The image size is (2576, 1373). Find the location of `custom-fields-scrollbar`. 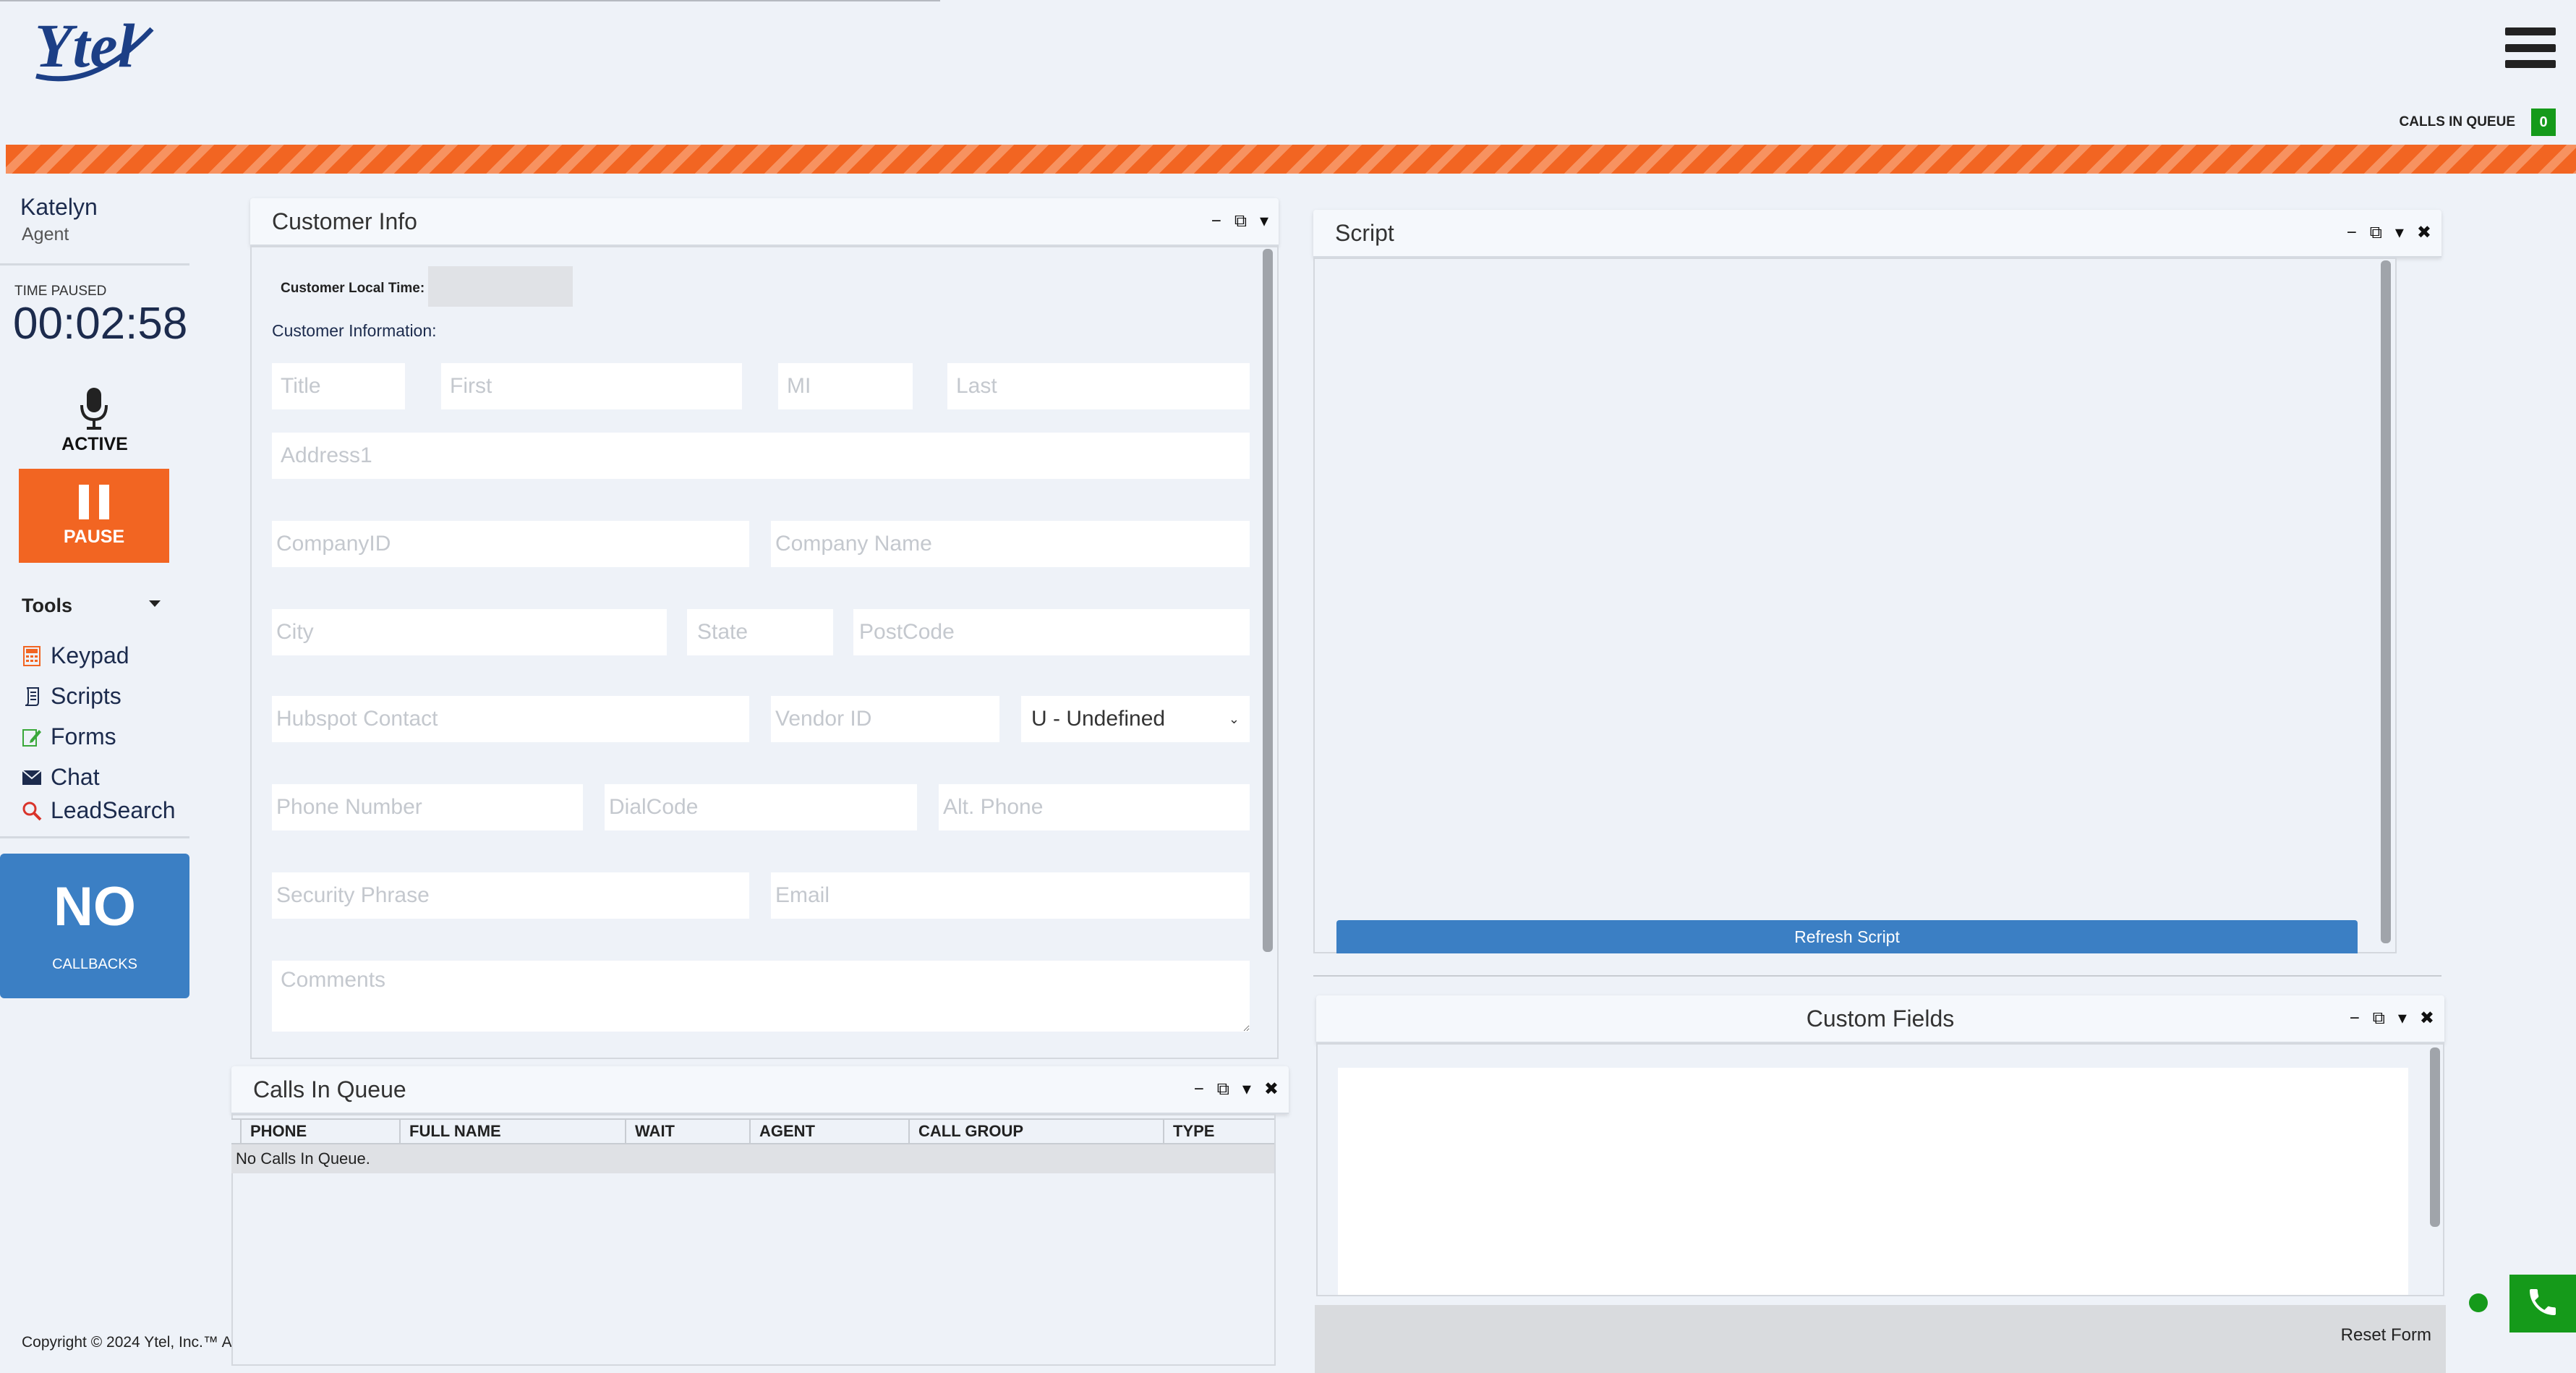

custom-fields-scrollbar is located at coordinates (2435, 1137).